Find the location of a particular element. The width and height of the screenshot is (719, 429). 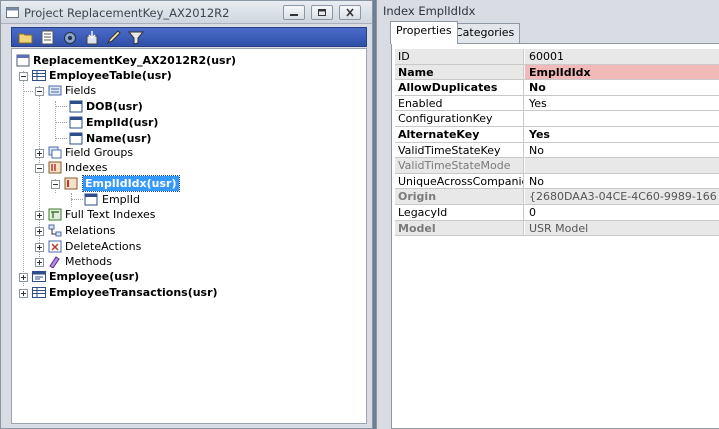

import-icon is located at coordinates (92, 37).